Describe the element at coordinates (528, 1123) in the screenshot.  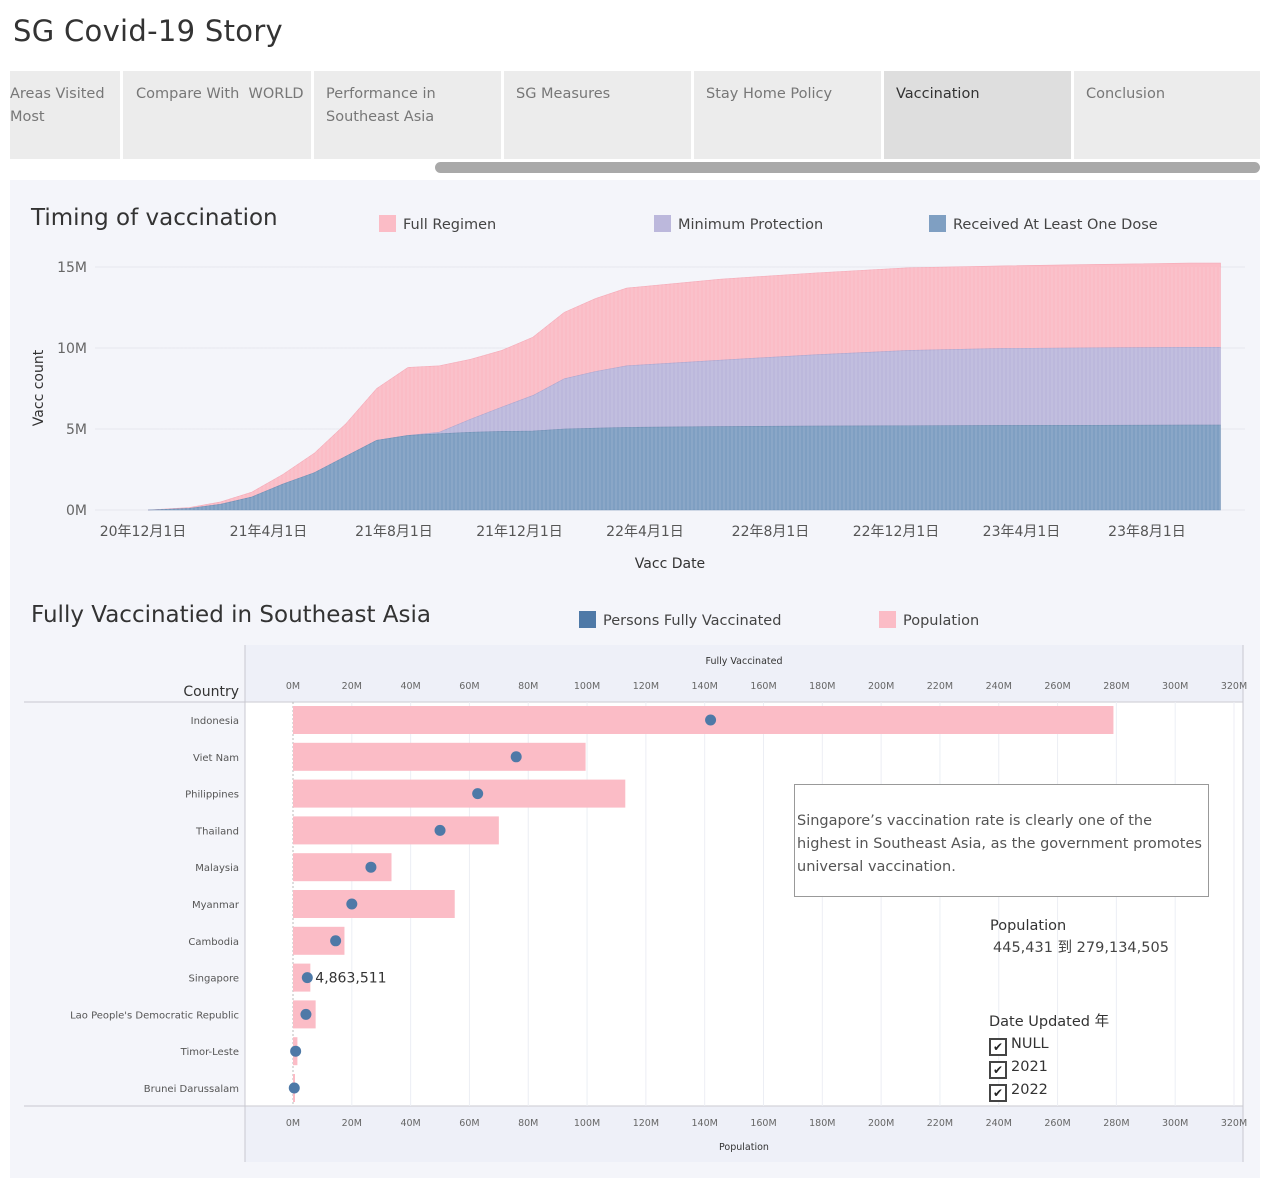
I see `x-tick-label-bottom: 80M` at that location.